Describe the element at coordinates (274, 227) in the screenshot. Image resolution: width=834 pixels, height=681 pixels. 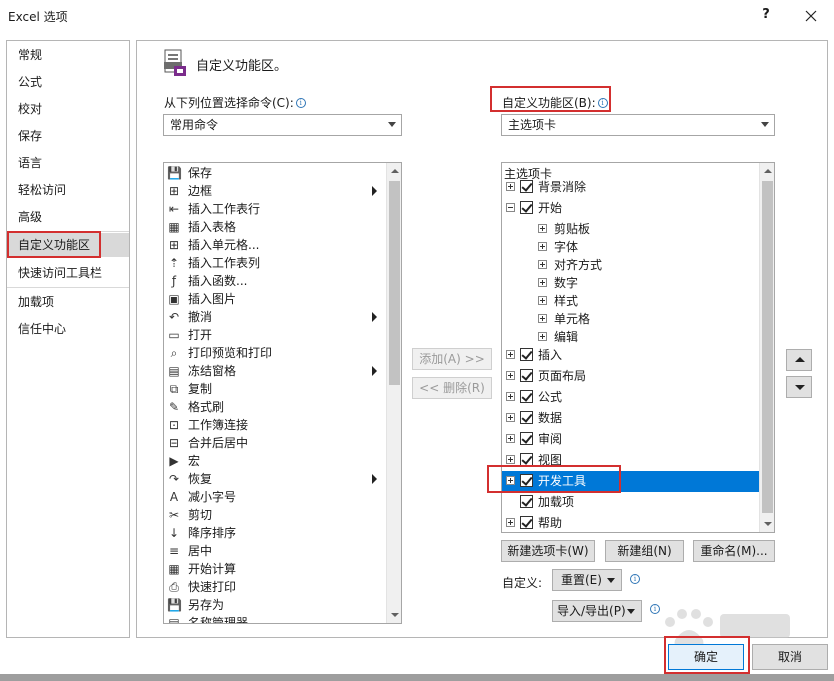
I see `command-list-item: ▦ 插入表格` at that location.